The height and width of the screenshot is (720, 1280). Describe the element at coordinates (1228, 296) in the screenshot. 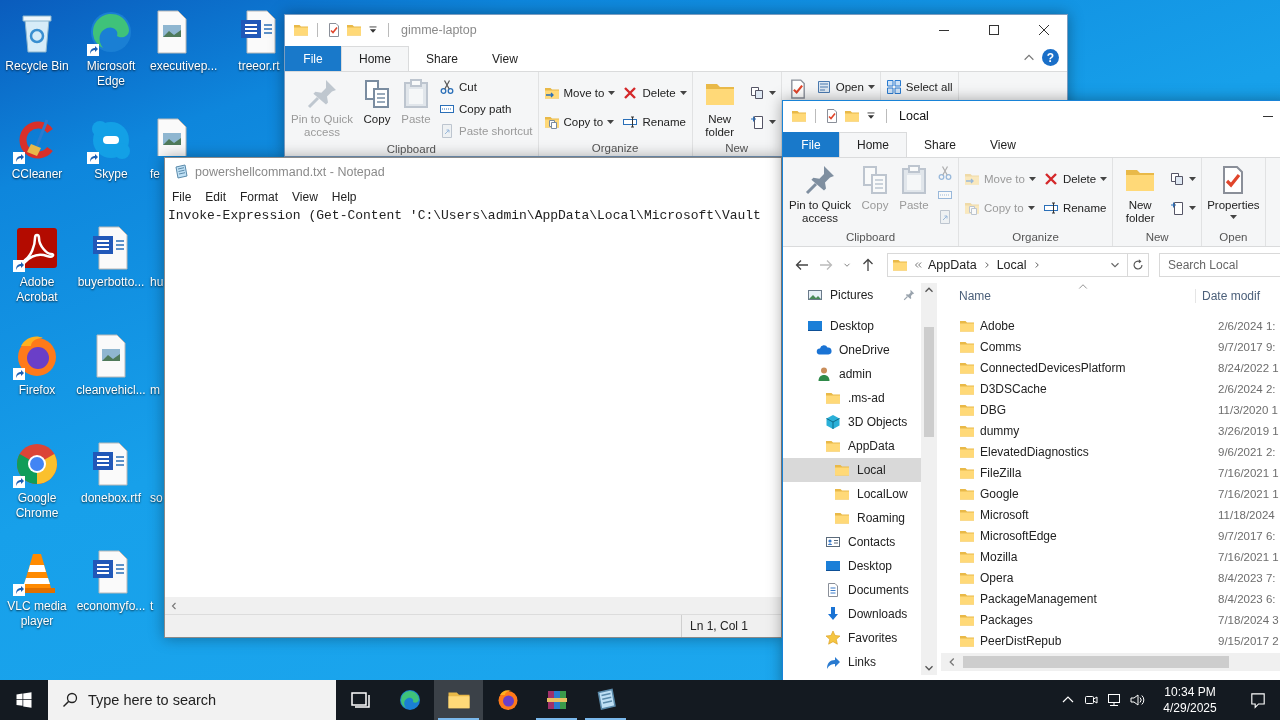

I see `column-header: Date modif` at that location.